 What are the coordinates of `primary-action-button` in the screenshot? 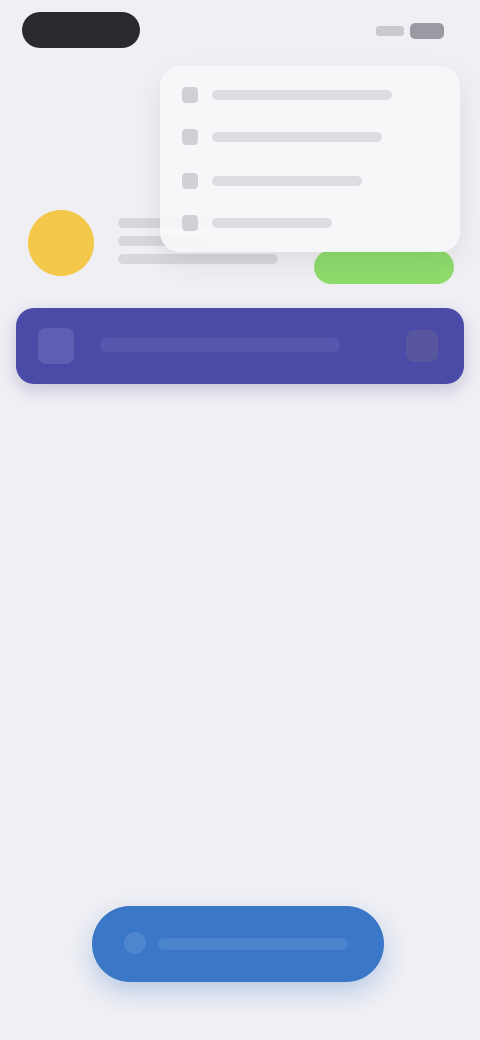 It's located at (238, 944).